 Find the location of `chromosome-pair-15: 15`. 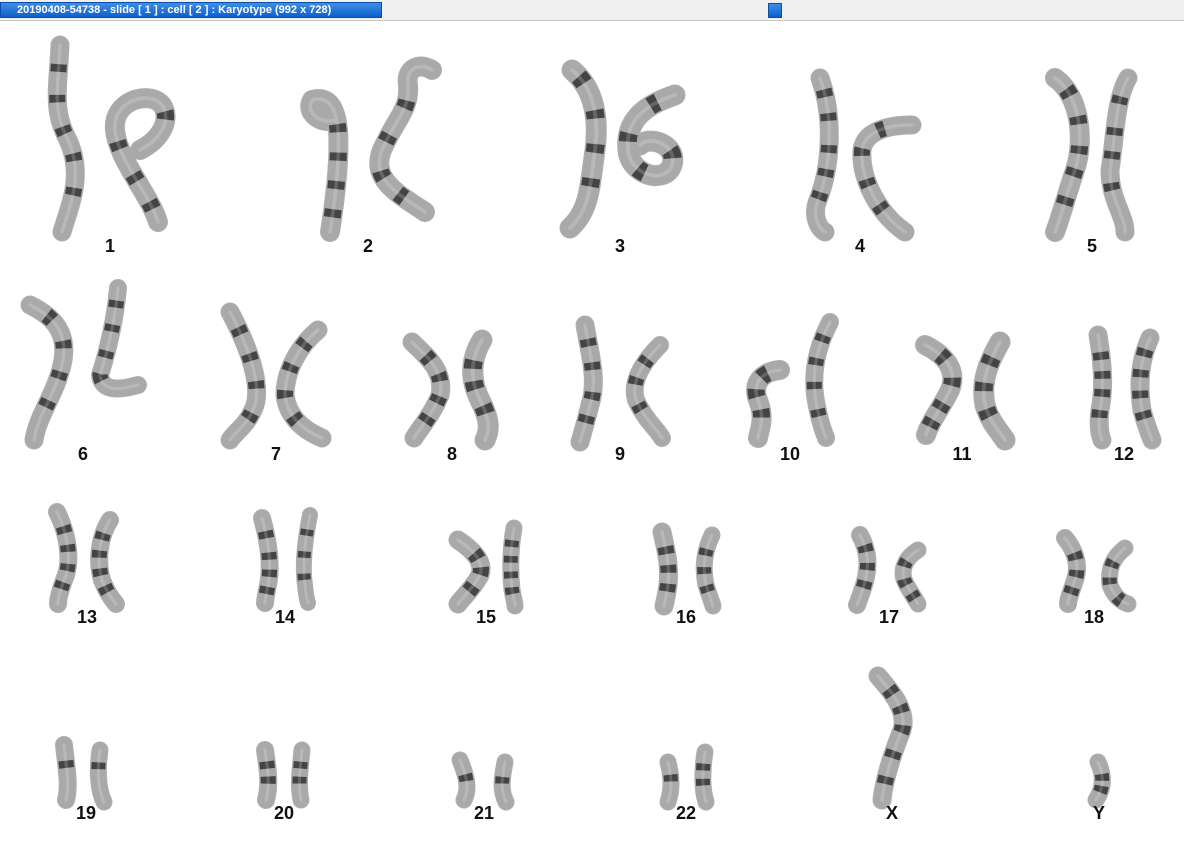

chromosome-pair-15: 15 is located at coordinates (486, 573).